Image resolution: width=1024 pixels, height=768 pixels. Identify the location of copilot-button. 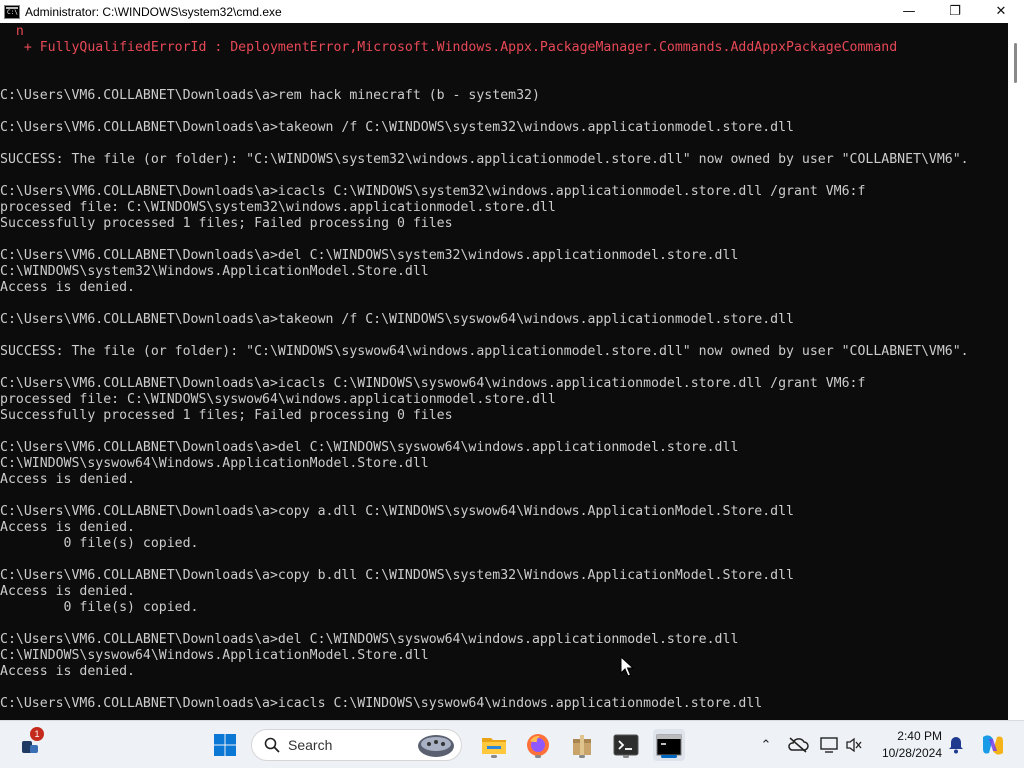
(993, 744).